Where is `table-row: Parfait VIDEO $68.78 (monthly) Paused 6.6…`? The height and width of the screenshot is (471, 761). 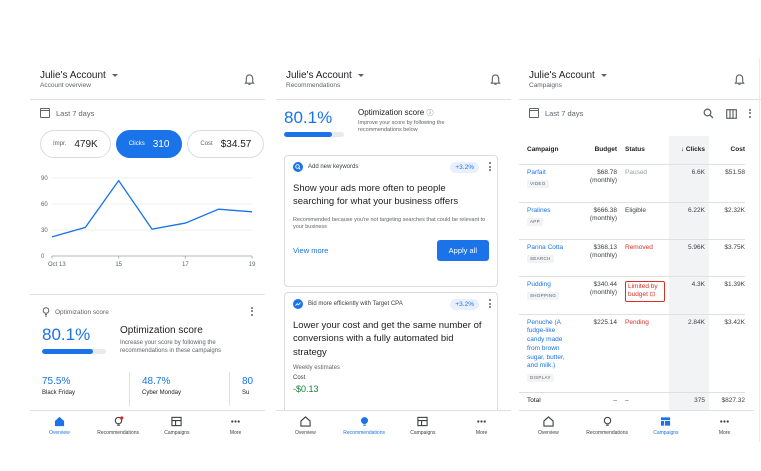 table-row: Parfait VIDEO $68.78 (monthly) Paused 6.6… is located at coordinates (632, 183).